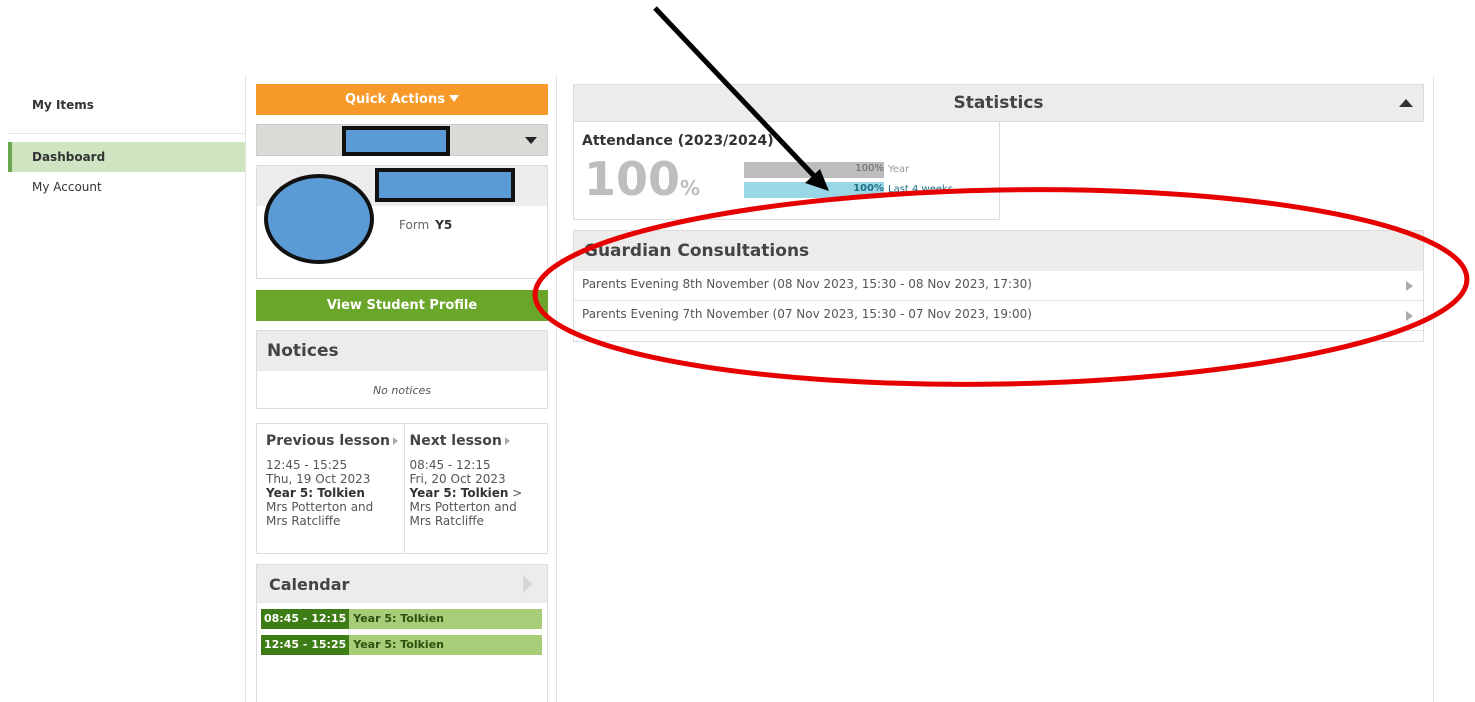  I want to click on notices-panel: Notices No notices, so click(402, 369).